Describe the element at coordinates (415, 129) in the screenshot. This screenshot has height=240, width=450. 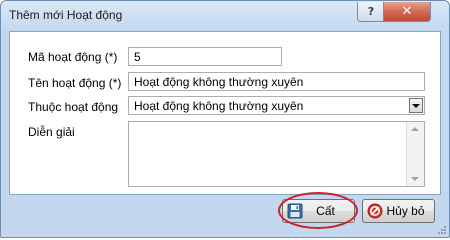
I see `scroll-up-icon` at that location.